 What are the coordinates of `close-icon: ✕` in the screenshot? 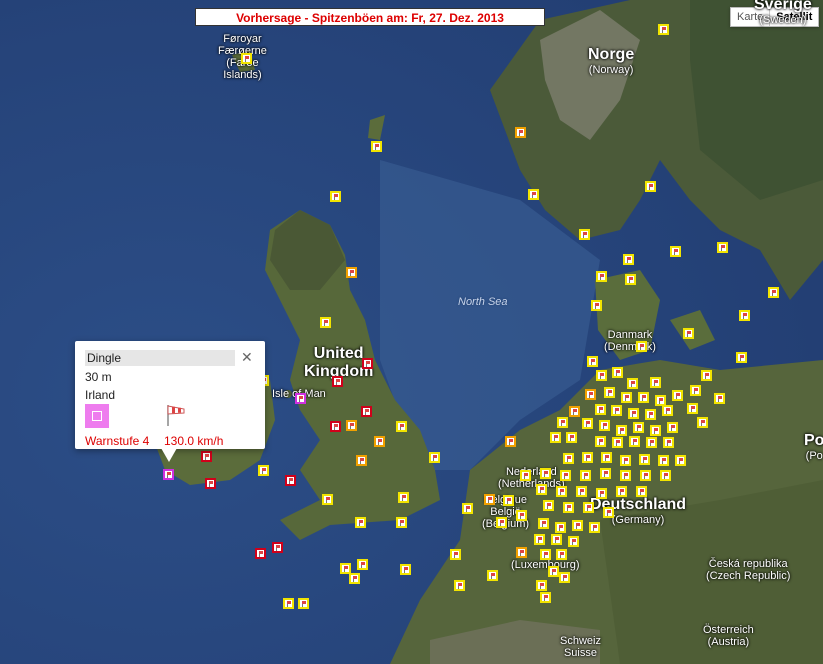 It's located at (247, 357).